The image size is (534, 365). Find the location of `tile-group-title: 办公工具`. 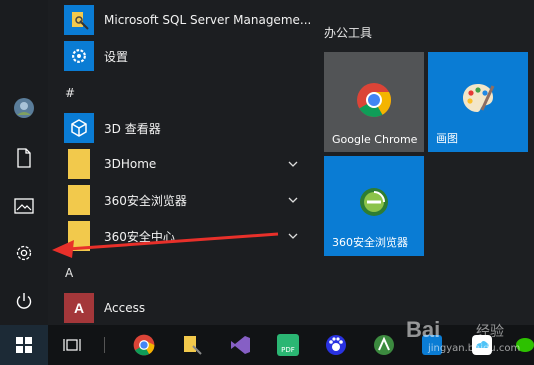

tile-group-title: 办公工具 is located at coordinates (348, 33).